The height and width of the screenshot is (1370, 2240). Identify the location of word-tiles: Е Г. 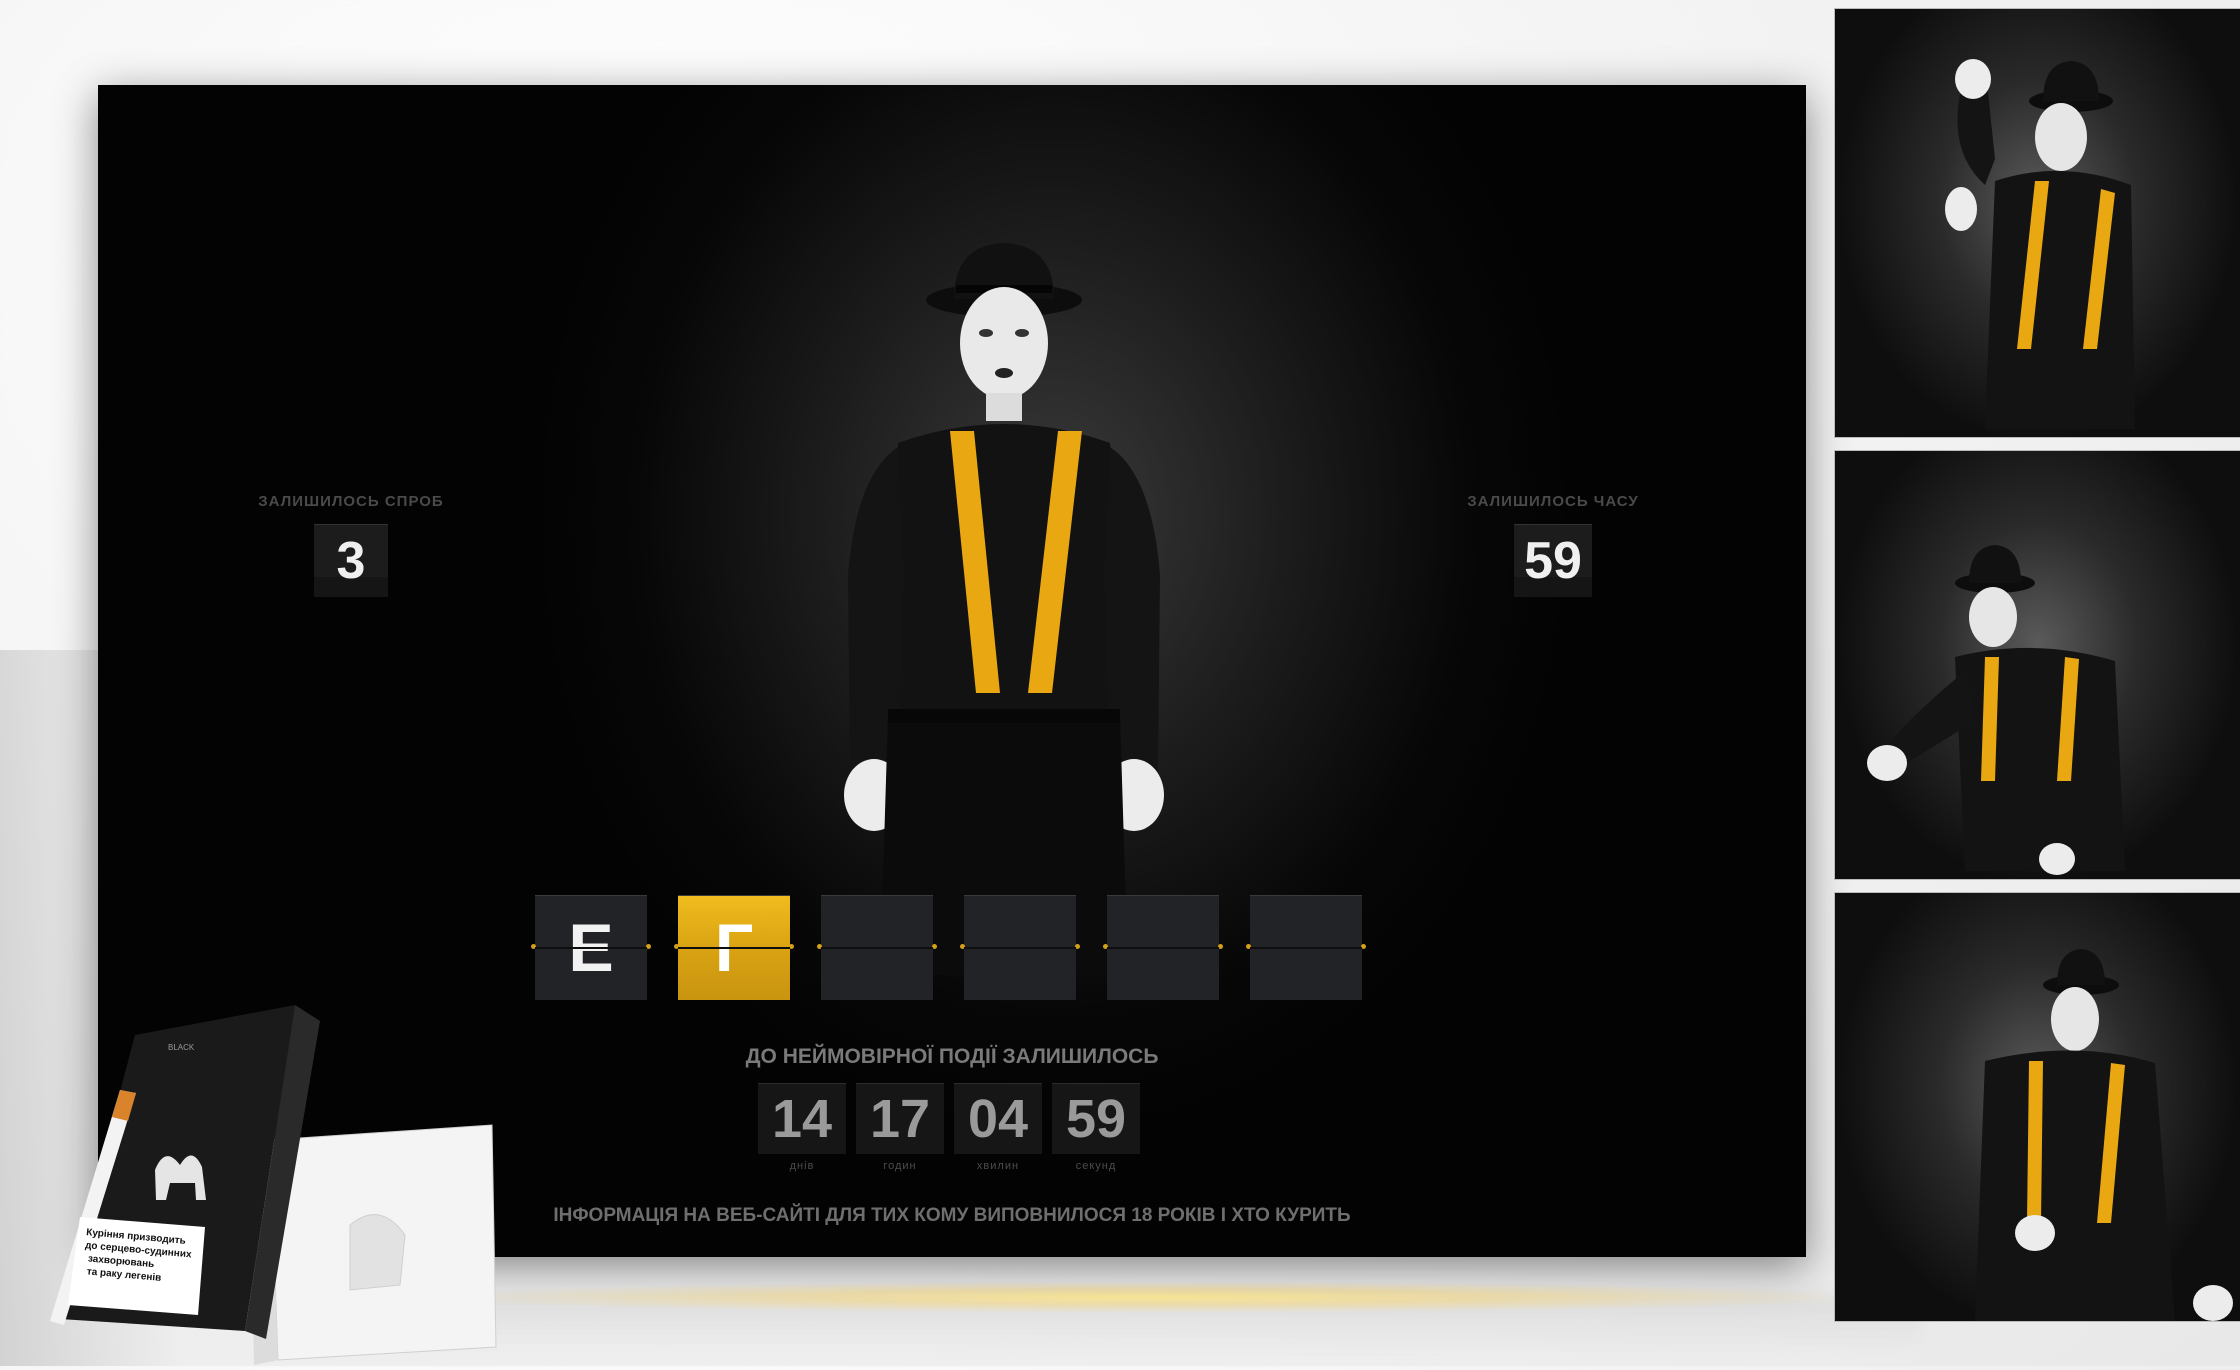
(948, 947).